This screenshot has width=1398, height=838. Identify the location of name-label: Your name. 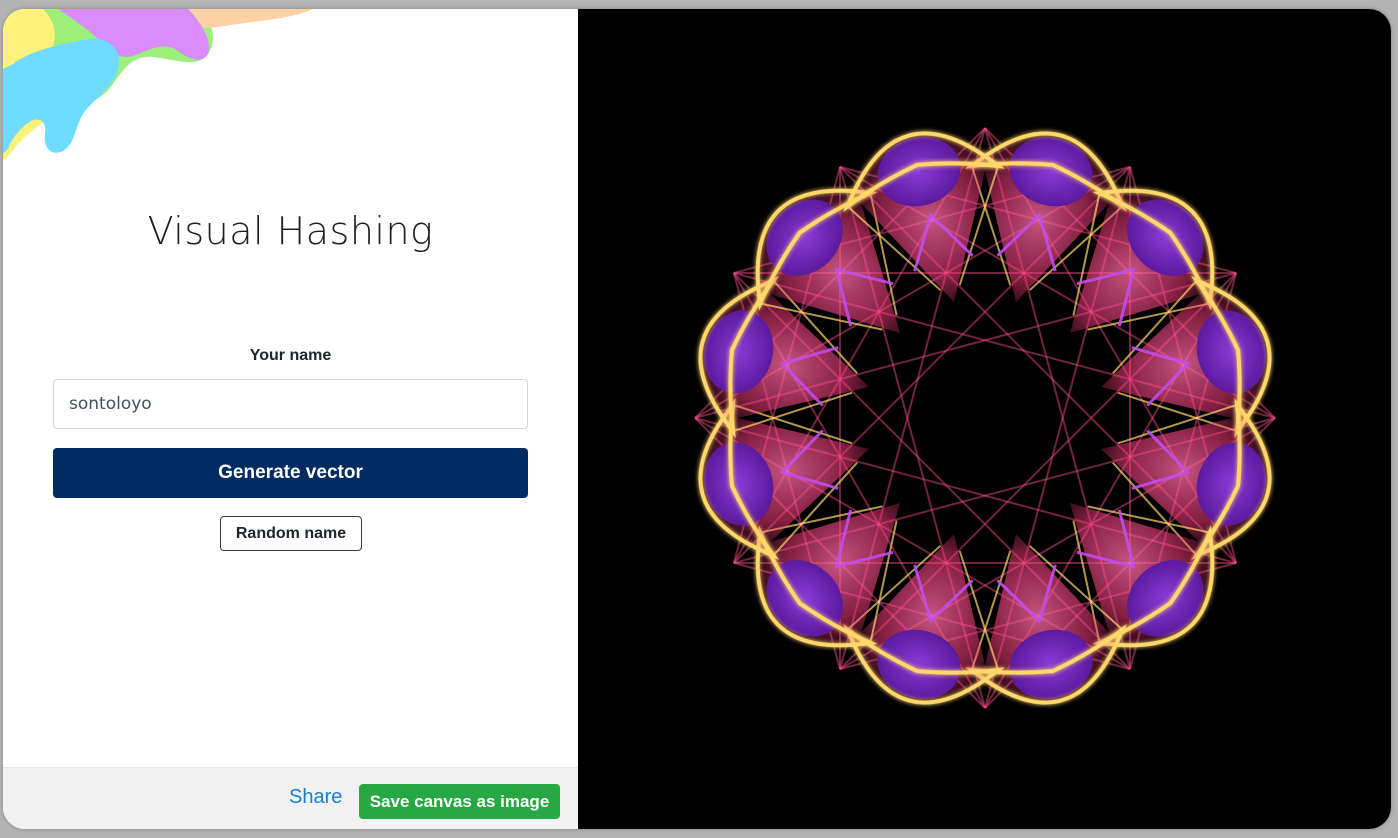
(290, 355).